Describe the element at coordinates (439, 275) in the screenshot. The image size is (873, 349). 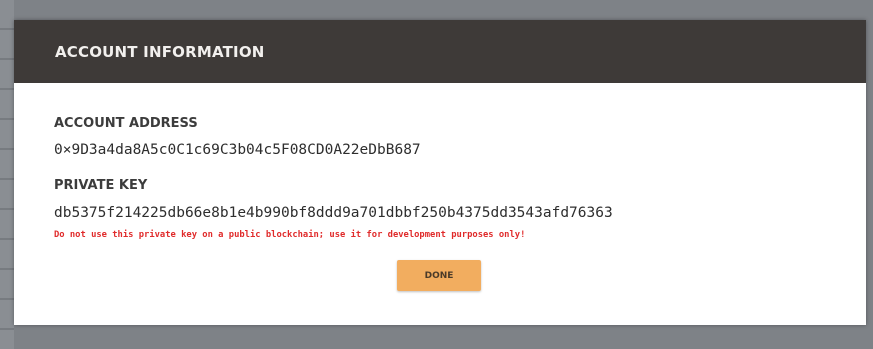
I see `done-button: DONE` at that location.